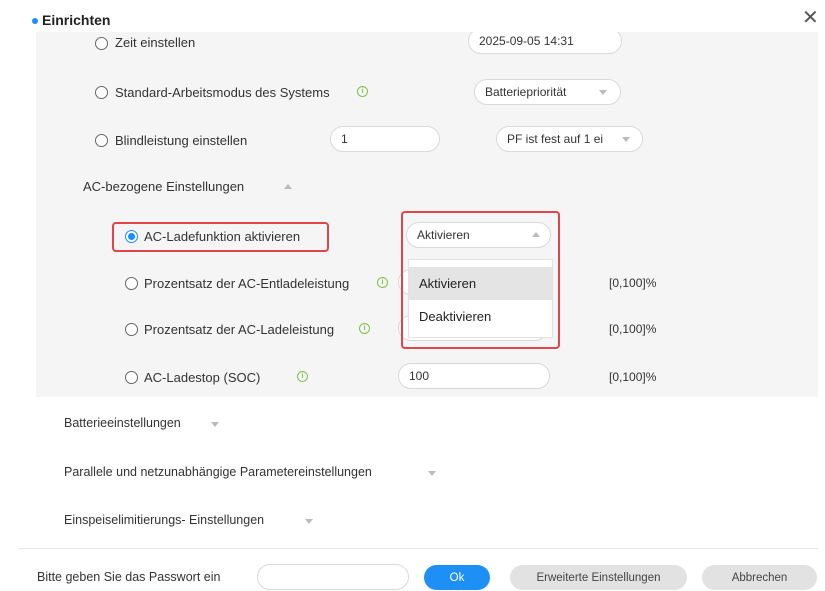 The height and width of the screenshot is (591, 825). What do you see at coordinates (101, 92) in the screenshot?
I see `radio-work-mode` at bounding box center [101, 92].